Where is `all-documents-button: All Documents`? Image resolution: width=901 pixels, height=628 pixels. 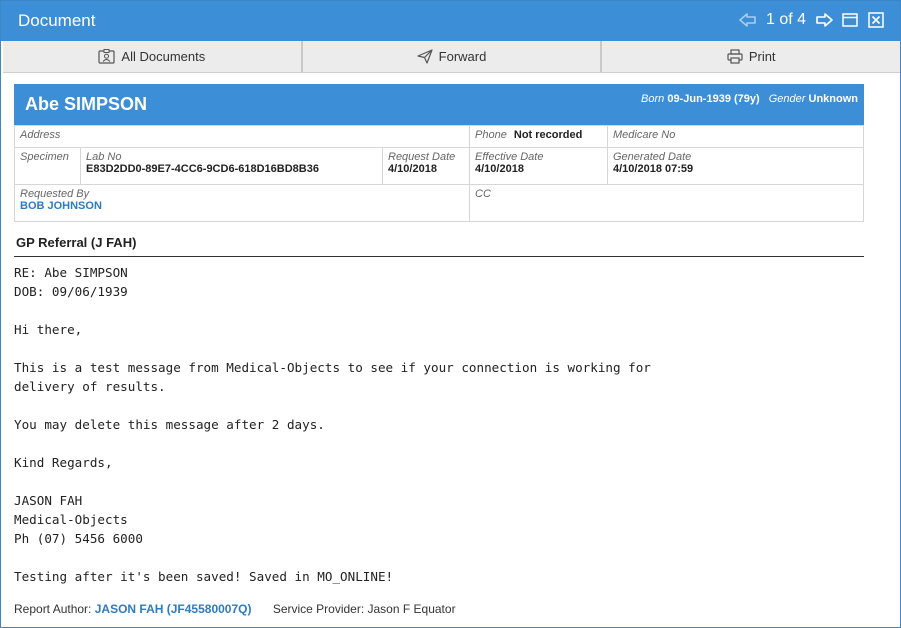 all-documents-button: All Documents is located at coordinates (153, 56).